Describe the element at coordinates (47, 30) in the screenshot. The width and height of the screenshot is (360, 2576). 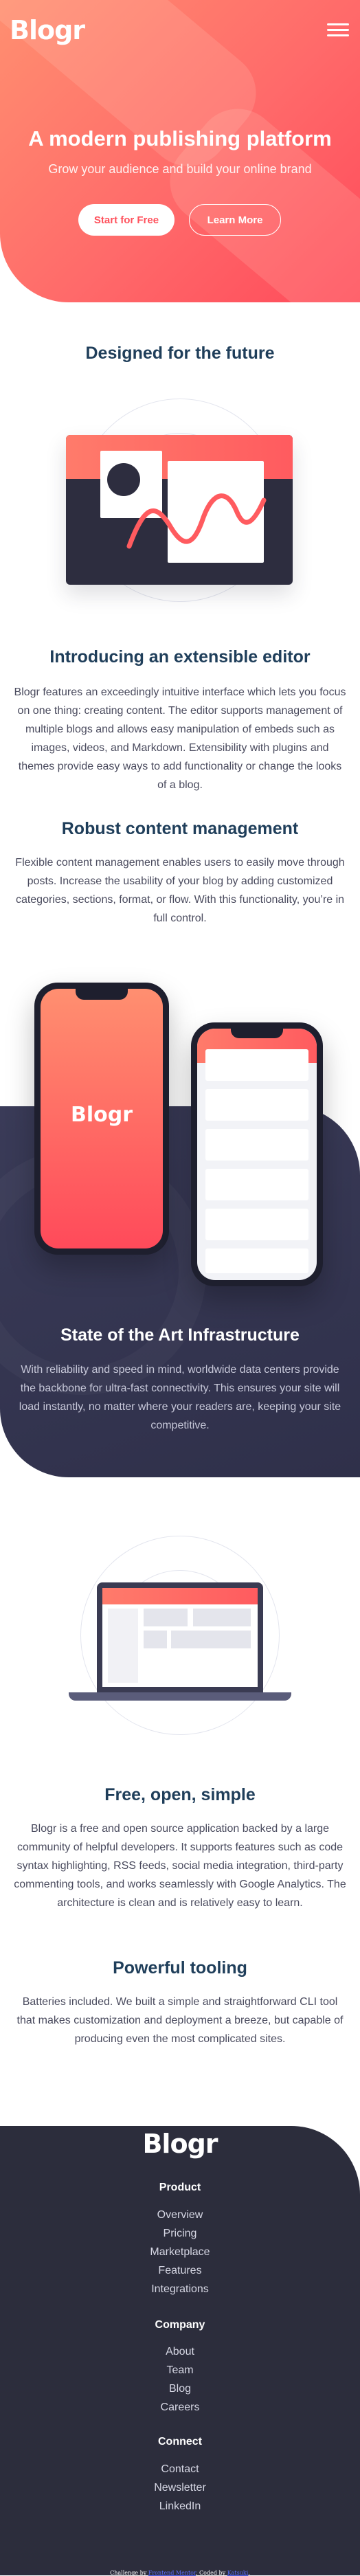
I see `site-logo: Blogr` at that location.